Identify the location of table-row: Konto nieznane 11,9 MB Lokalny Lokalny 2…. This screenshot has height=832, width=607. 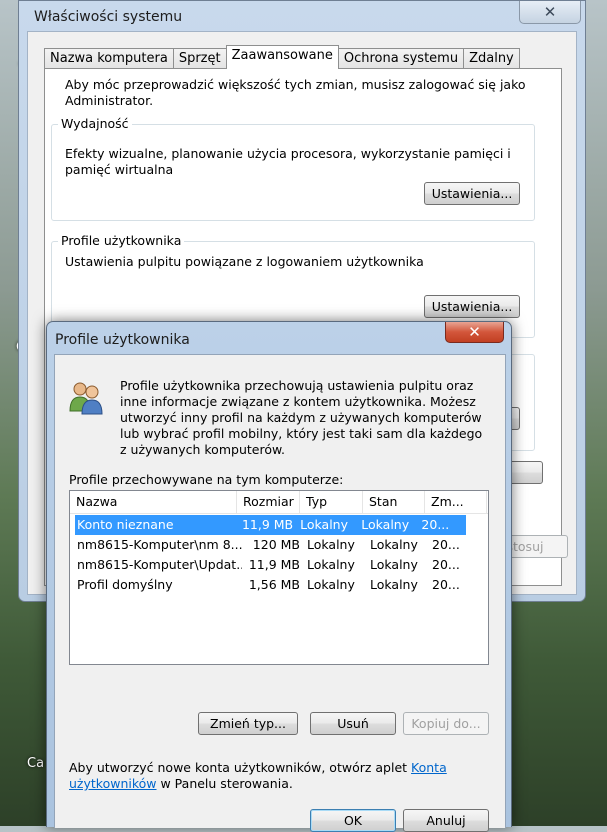
(270, 525).